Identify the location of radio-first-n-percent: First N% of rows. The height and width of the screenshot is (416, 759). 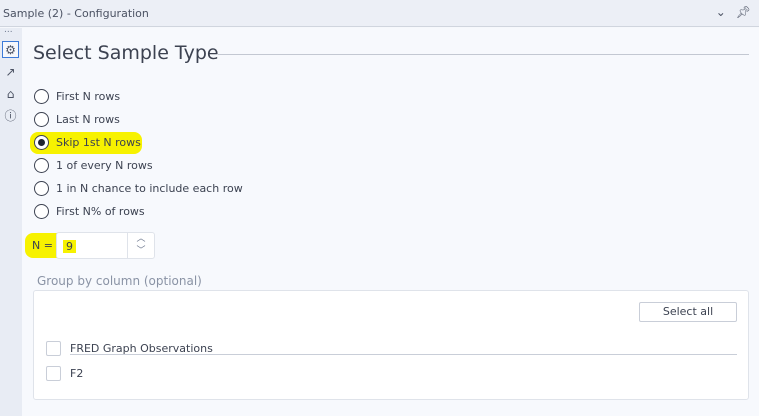
(89, 211).